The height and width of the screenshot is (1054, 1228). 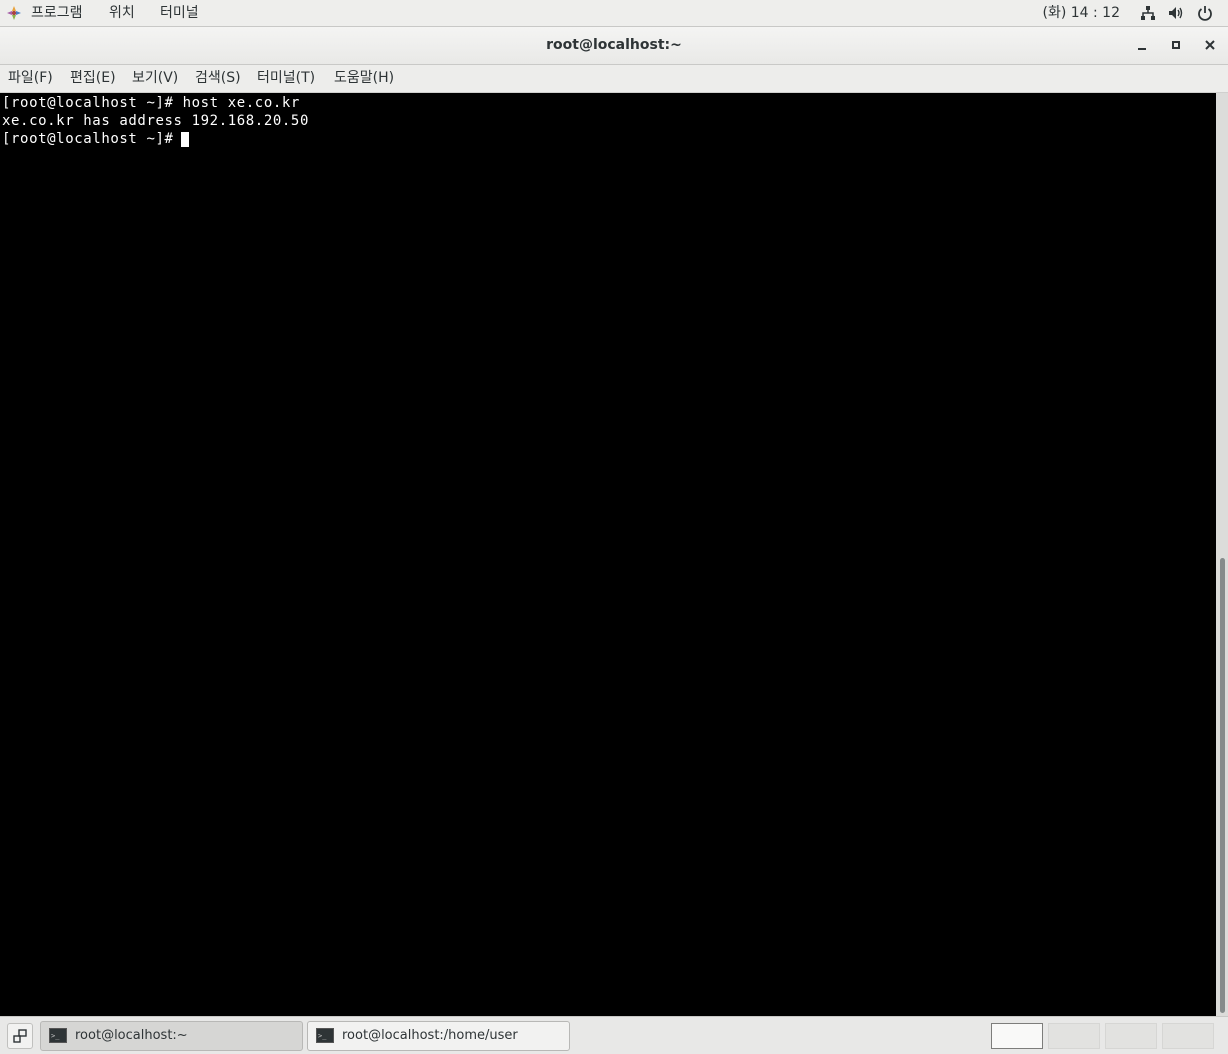 What do you see at coordinates (57, 13) in the screenshot?
I see `applications-menu: 프로그램` at bounding box center [57, 13].